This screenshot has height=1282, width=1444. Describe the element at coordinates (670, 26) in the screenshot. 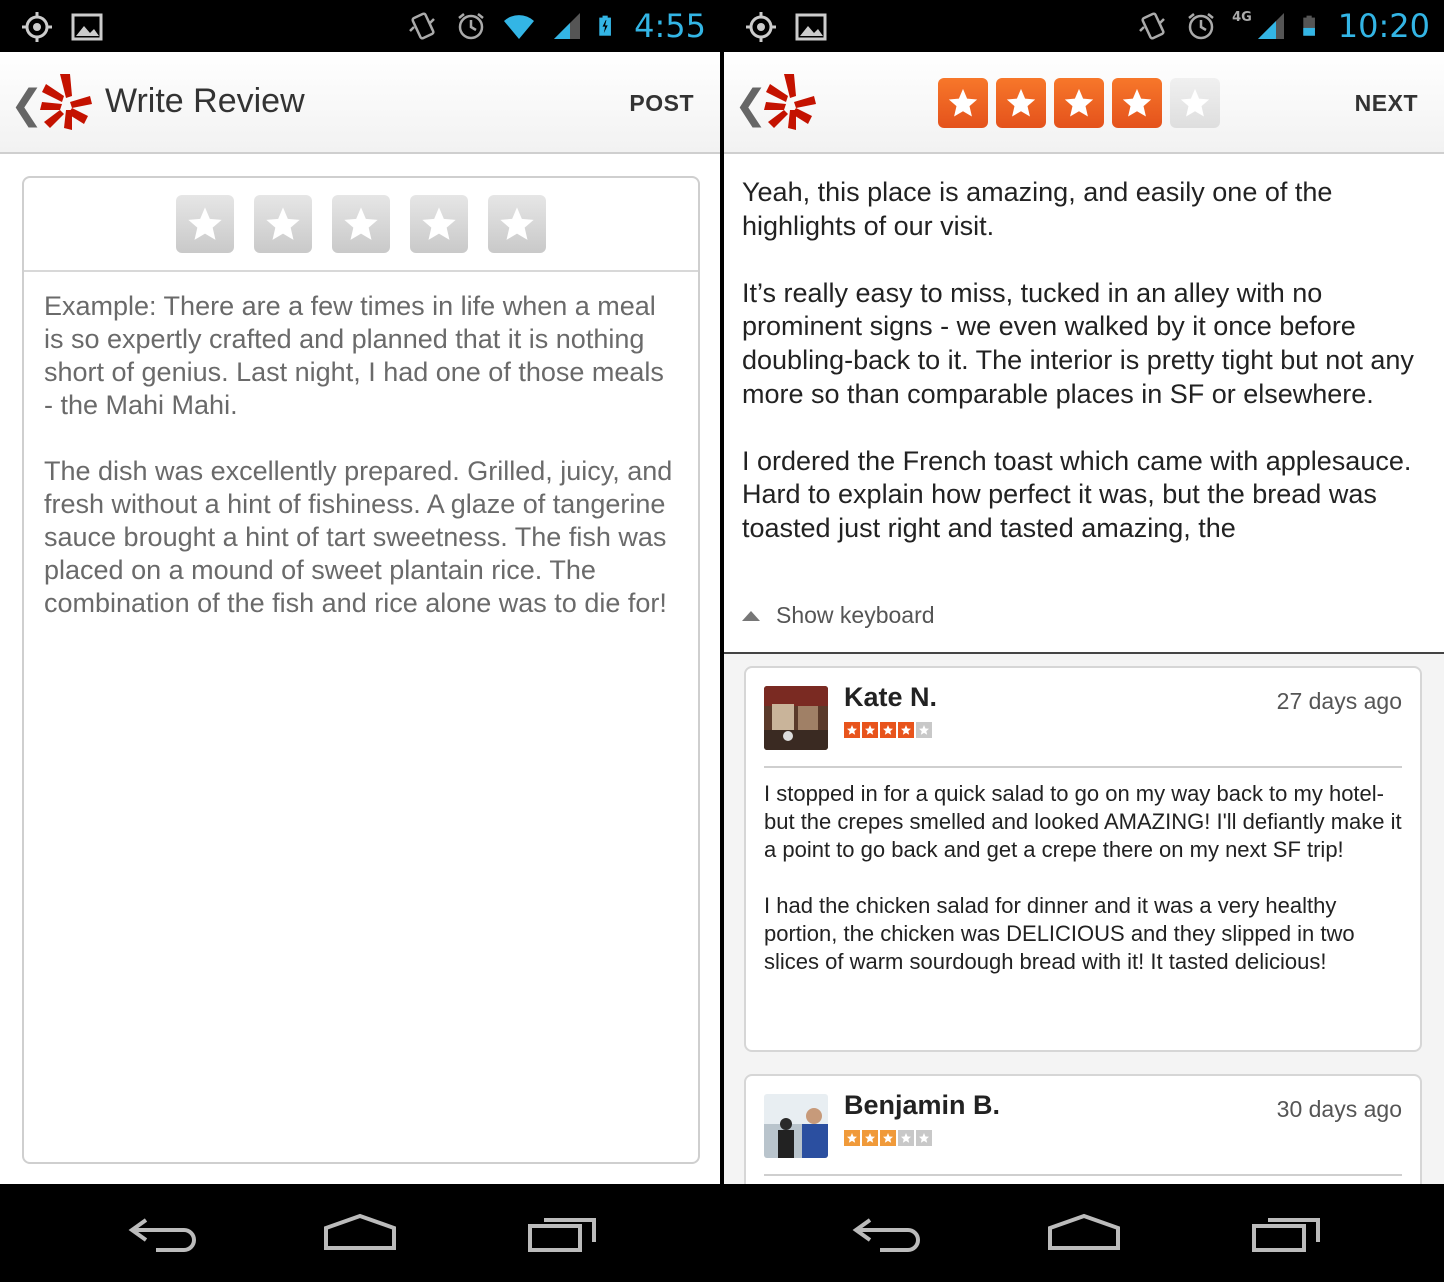

I see `status-clock: 4:55` at that location.